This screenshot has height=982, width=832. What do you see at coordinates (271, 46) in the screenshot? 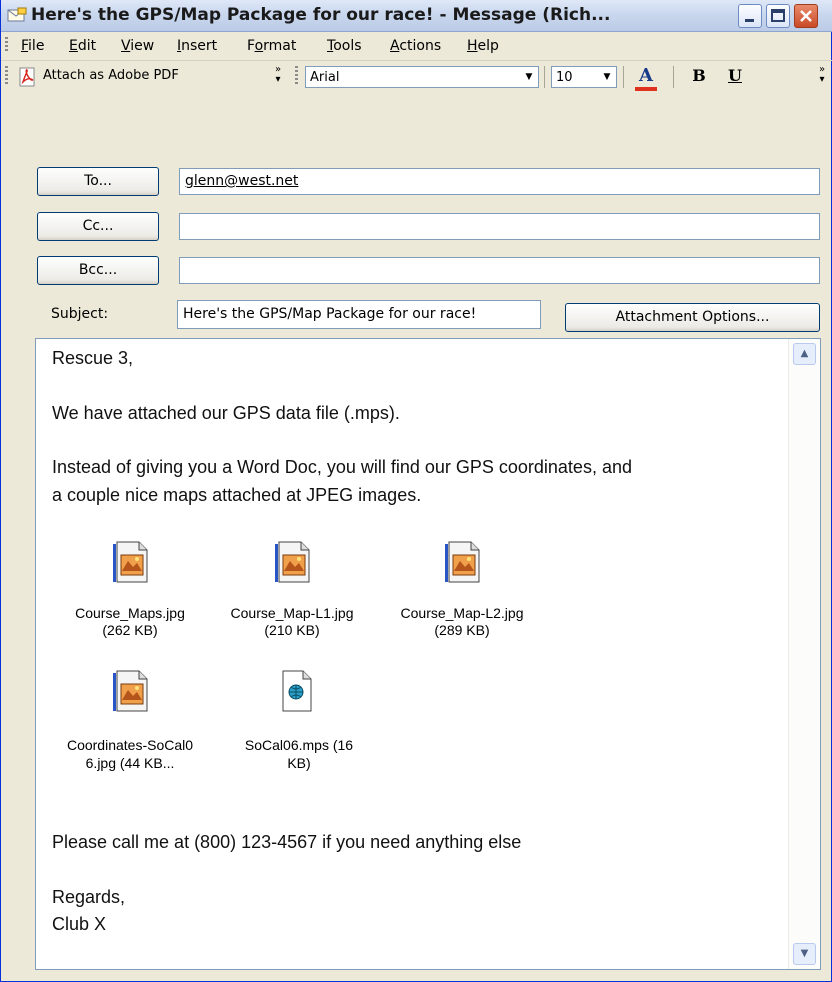
I see `menu-format: Format` at bounding box center [271, 46].